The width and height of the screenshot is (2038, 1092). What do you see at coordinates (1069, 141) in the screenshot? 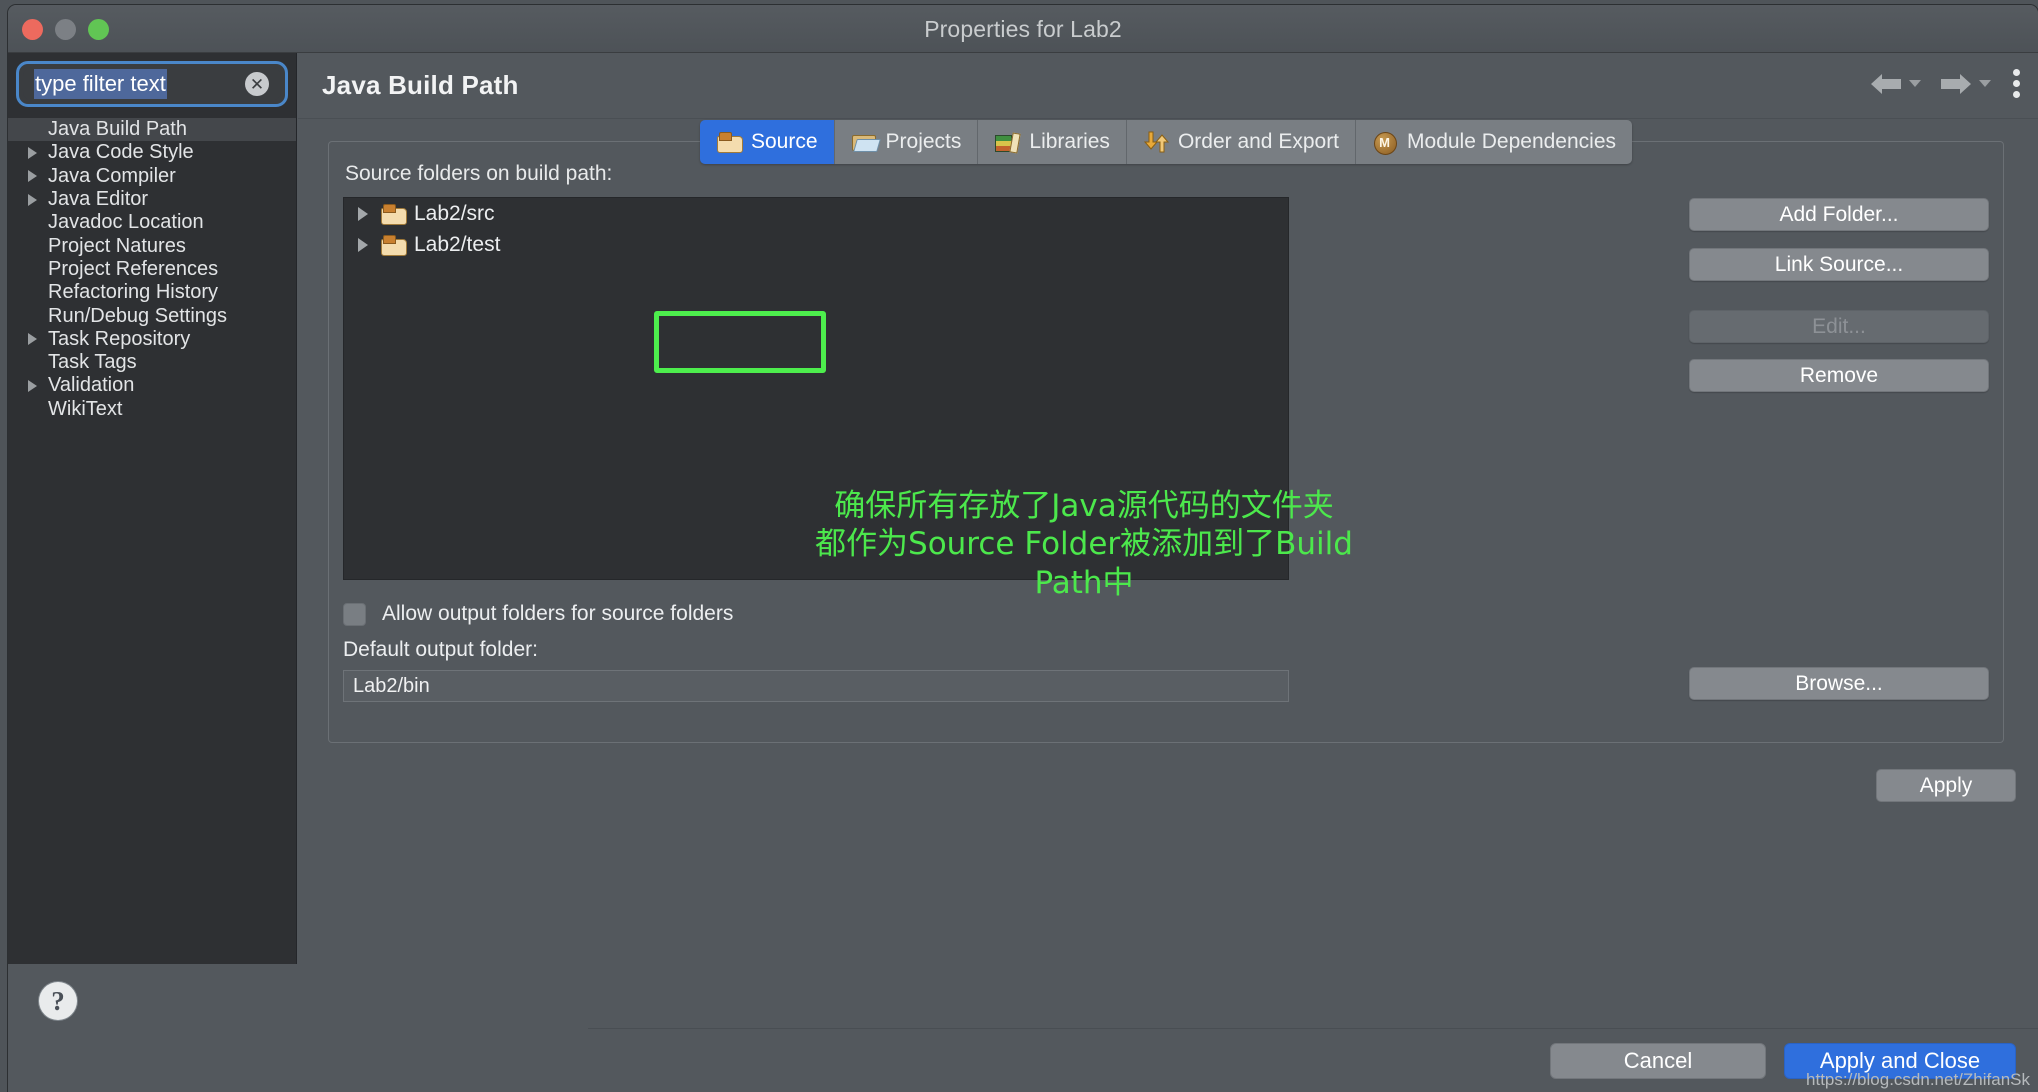
I see `tab-label: Libraries` at bounding box center [1069, 141].